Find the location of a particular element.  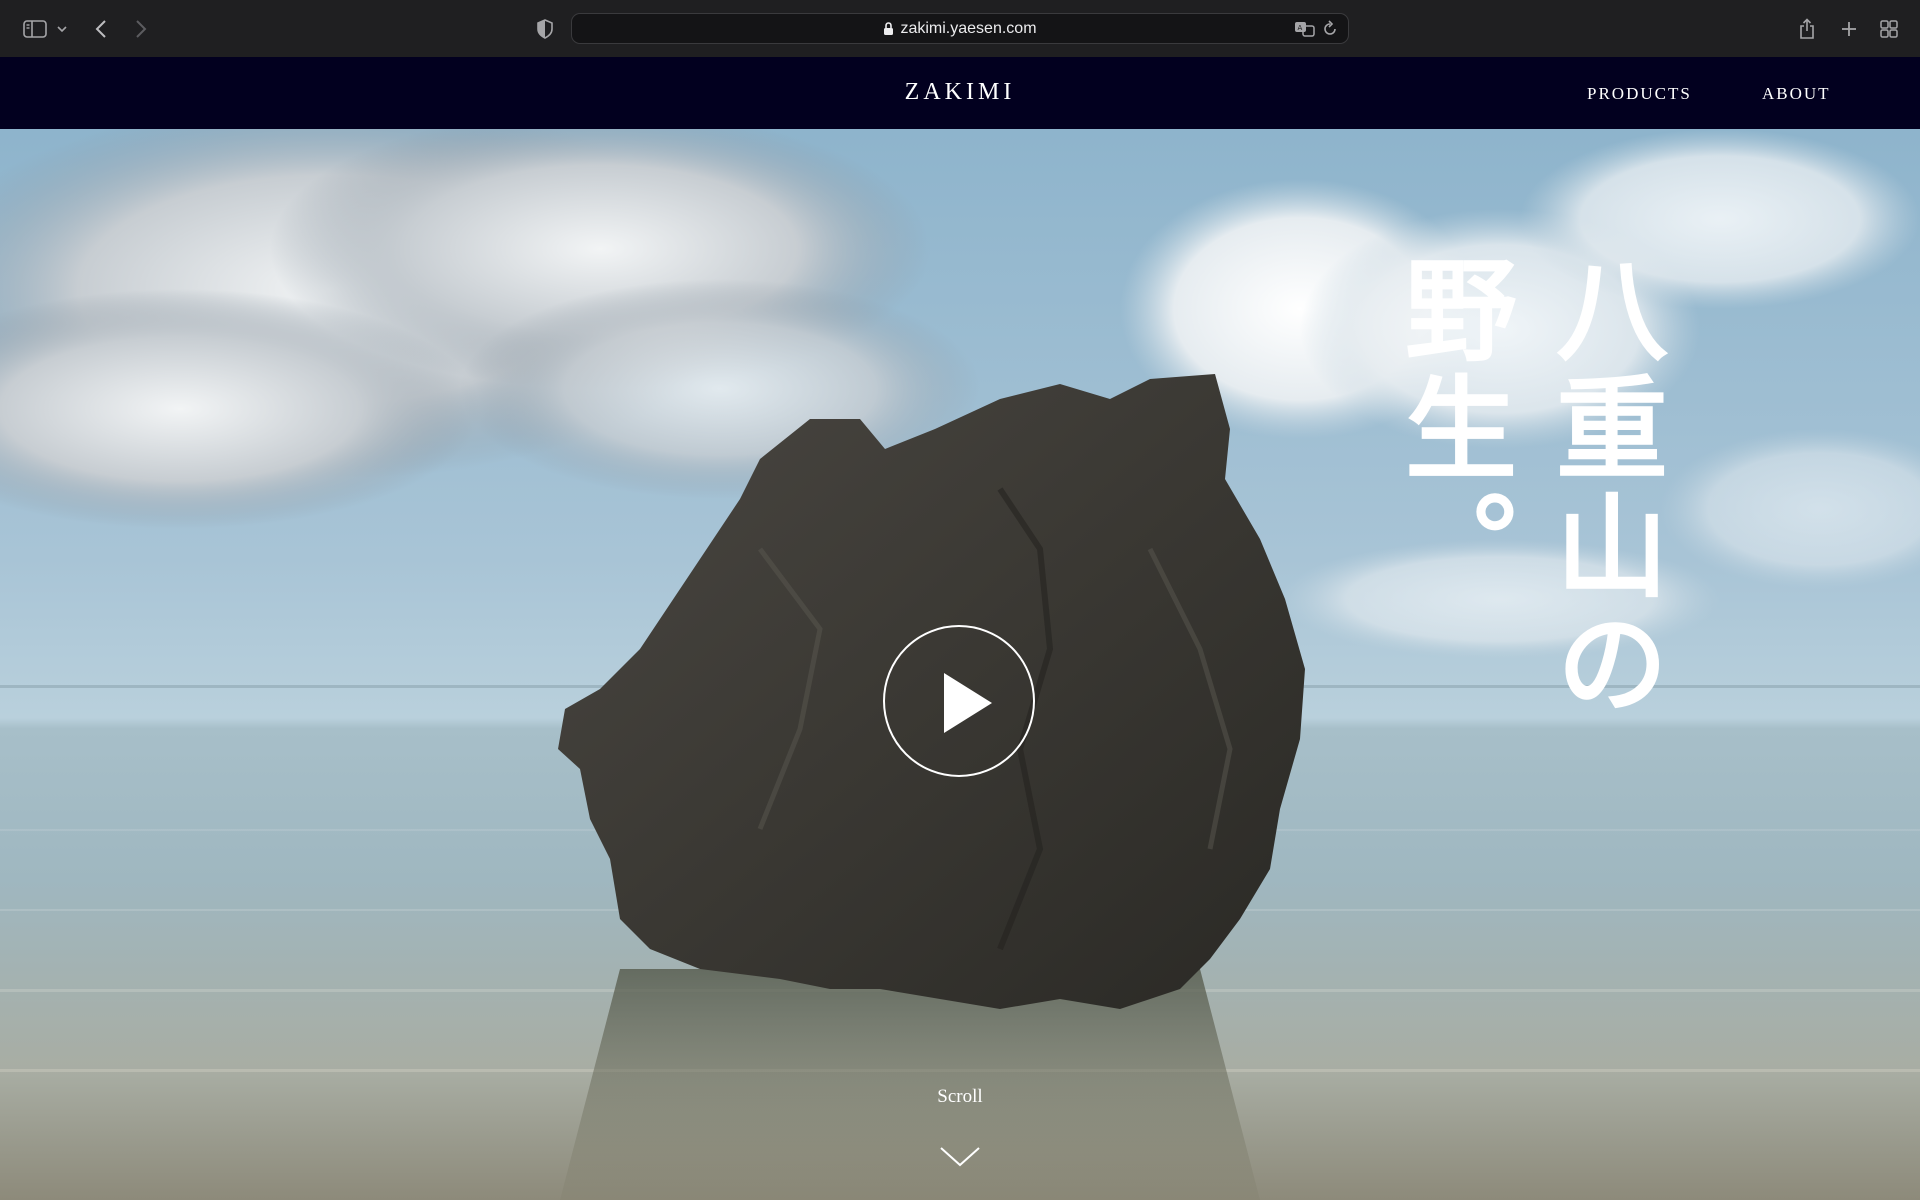

play-icon is located at coordinates (968, 703).